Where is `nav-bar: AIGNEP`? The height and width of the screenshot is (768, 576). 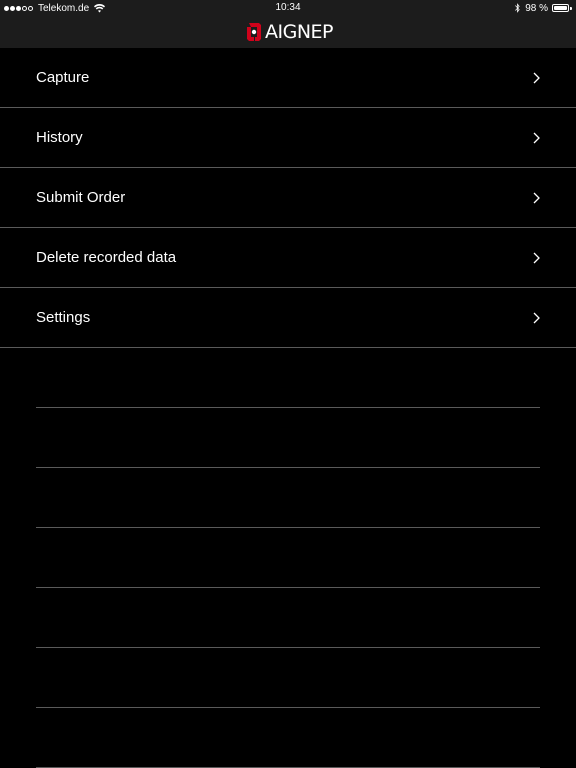
nav-bar: AIGNEP is located at coordinates (288, 32).